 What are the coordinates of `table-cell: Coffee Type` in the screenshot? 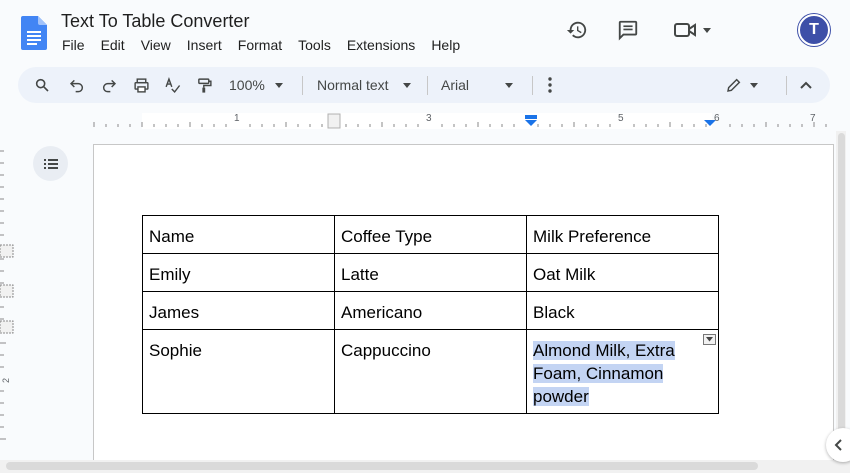 It's located at (430, 234).